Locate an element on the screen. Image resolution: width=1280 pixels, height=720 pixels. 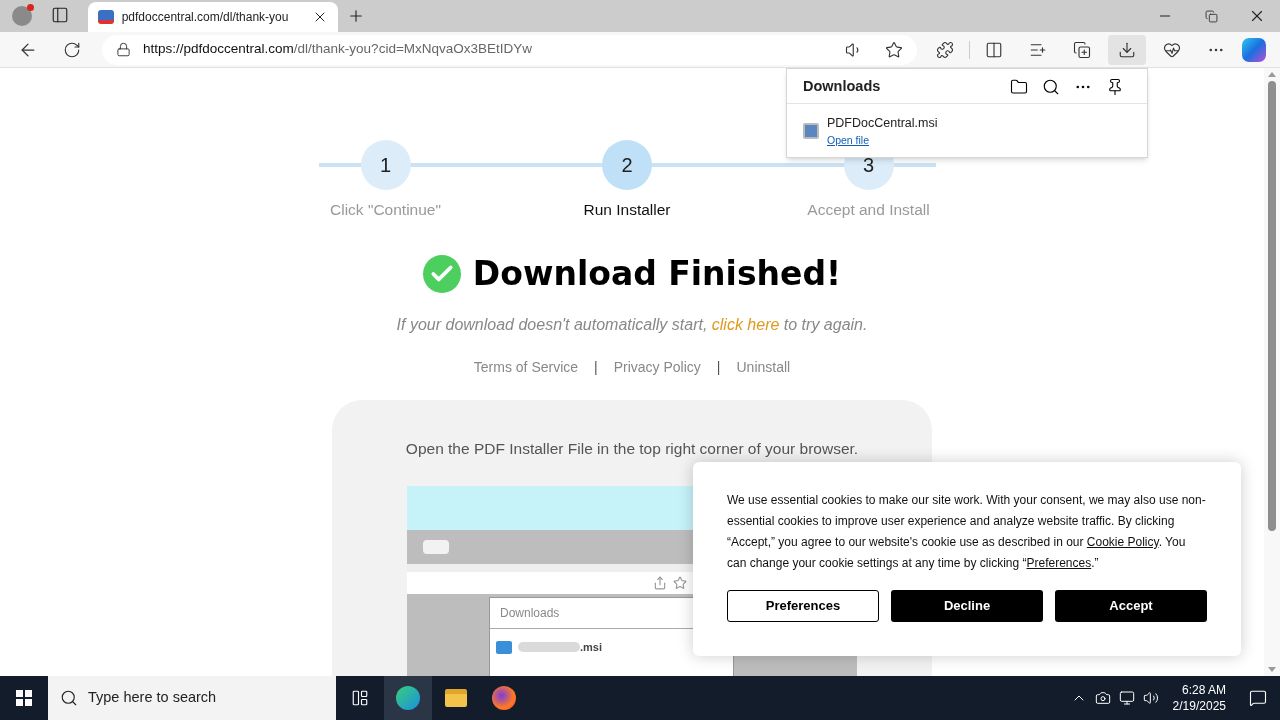
preferences-link: Preferences is located at coordinates (1059, 563).